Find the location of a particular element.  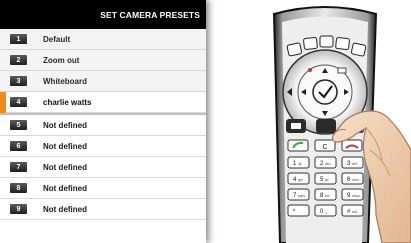

preset-number-badge: 7 is located at coordinates (18, 167).